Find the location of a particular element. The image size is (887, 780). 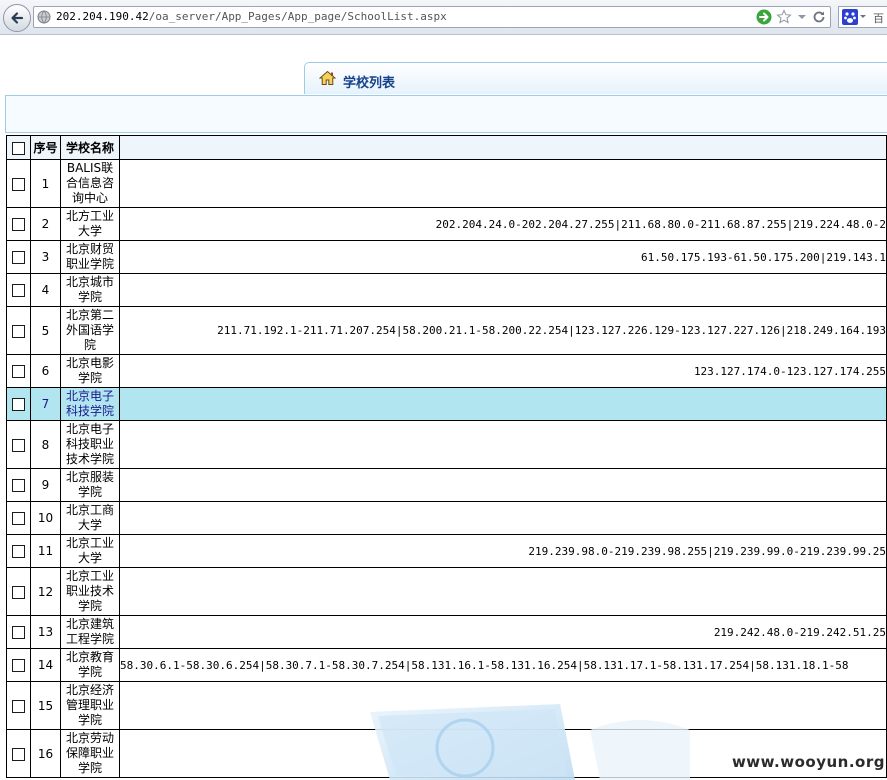

row-index: 2 is located at coordinates (45, 224).